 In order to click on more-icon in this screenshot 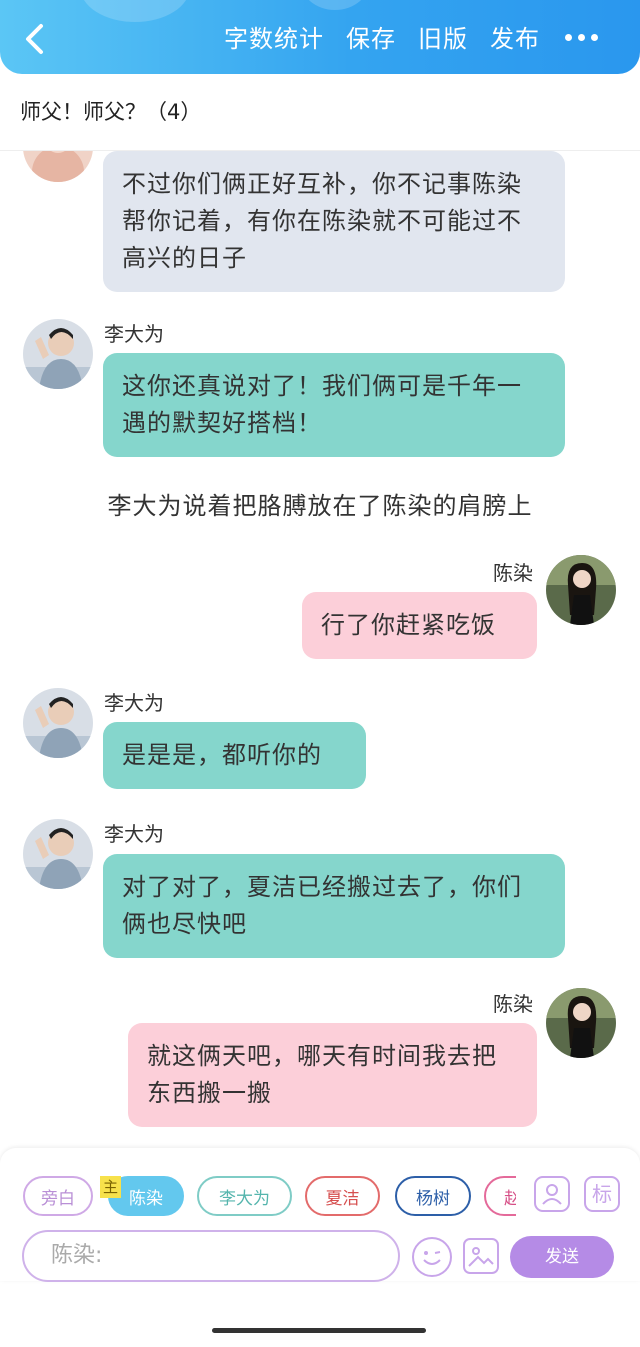, I will do `click(581, 37)`.